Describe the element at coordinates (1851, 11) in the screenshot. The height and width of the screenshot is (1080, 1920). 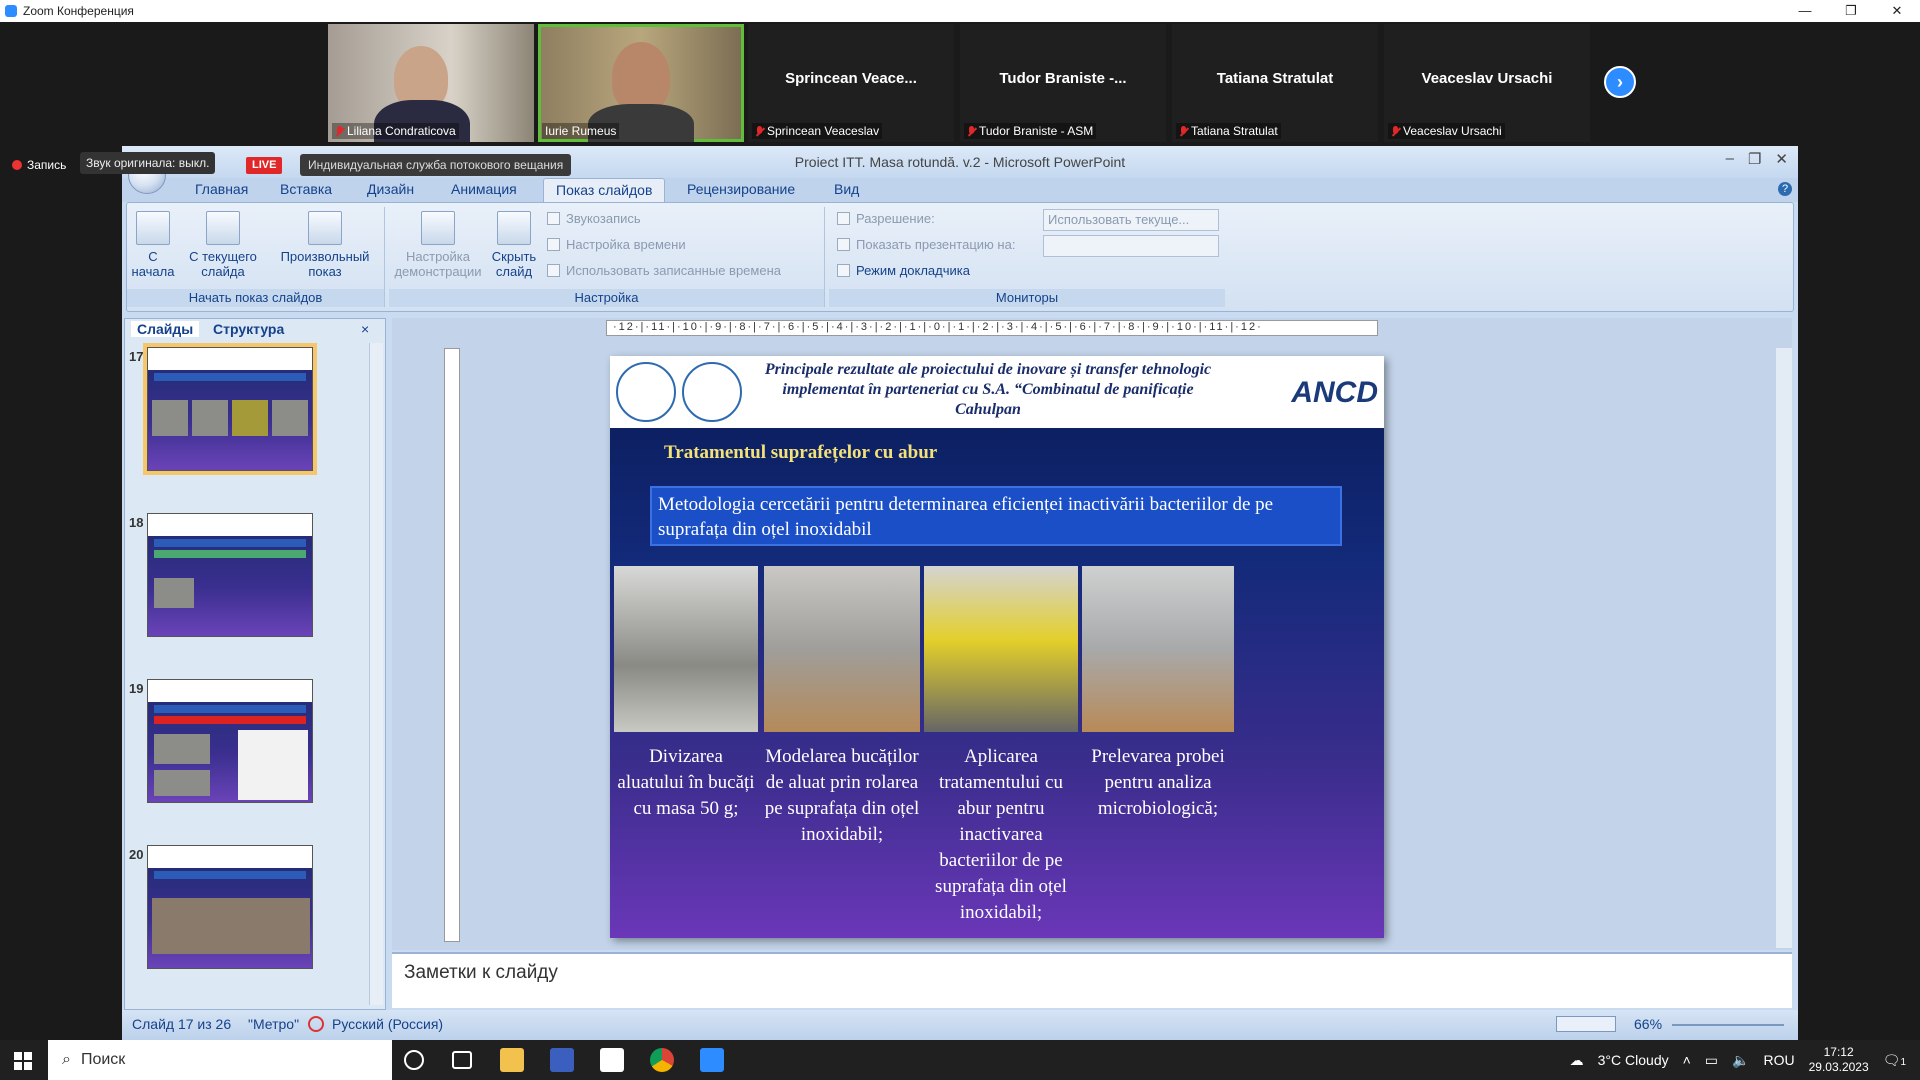
I see `restore-button: ❐` at that location.